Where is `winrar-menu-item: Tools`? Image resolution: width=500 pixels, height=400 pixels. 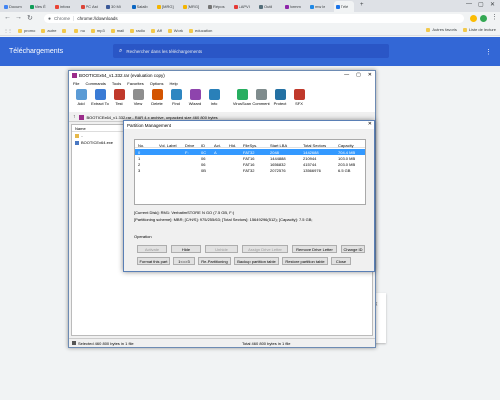
winrar-menu-item: Tools is located at coordinates (116, 83).